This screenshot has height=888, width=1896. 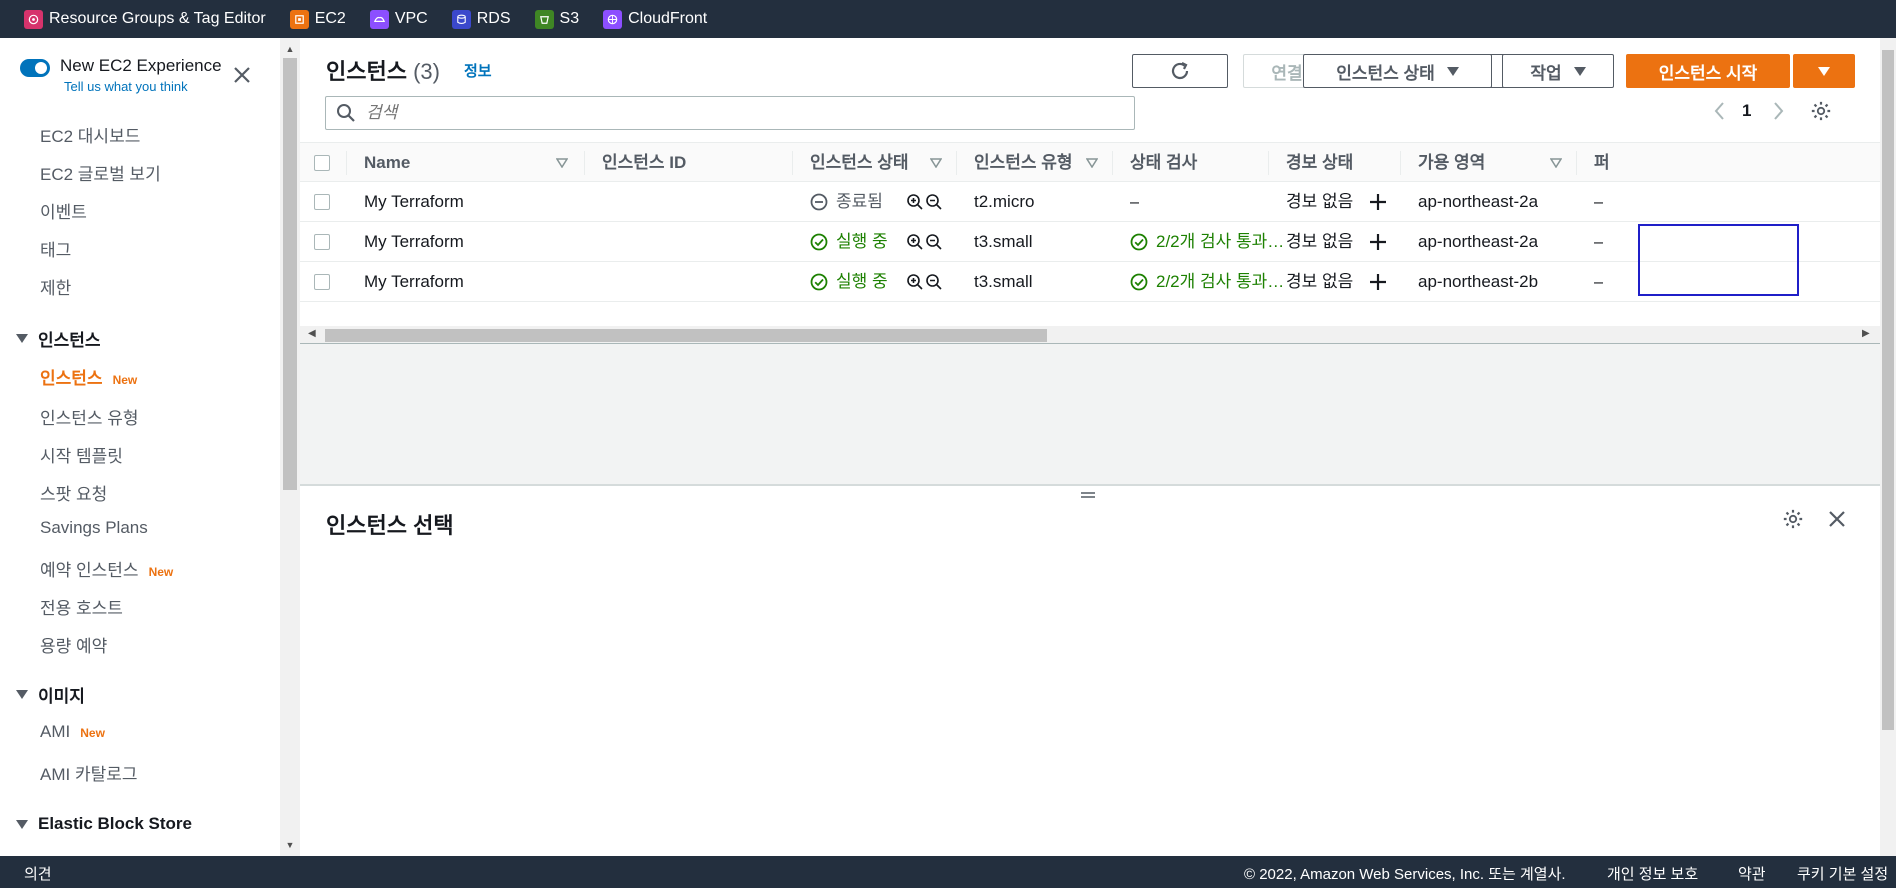 What do you see at coordinates (1546, 73) in the screenshot?
I see `actions-label: 작업` at bounding box center [1546, 73].